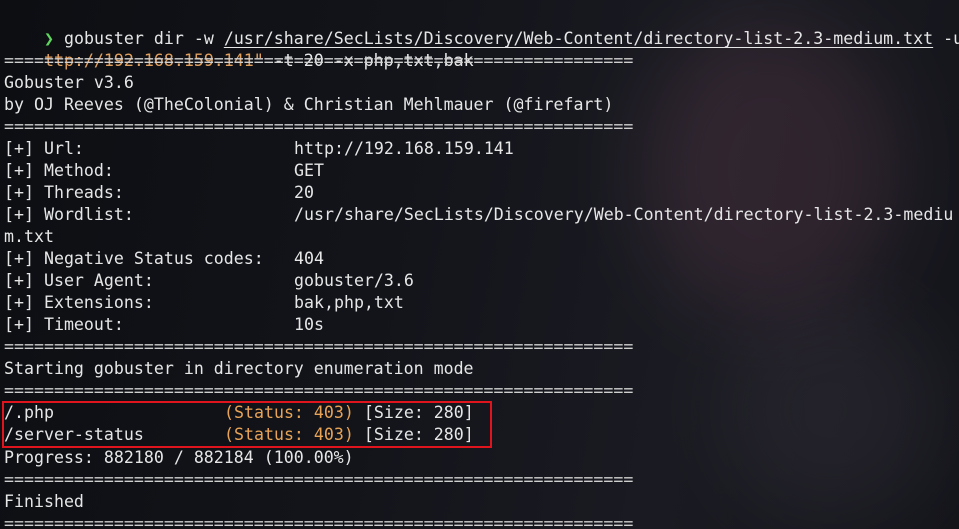 This screenshot has height=529, width=959. Describe the element at coordinates (59, 170) in the screenshot. I see `config-label: [+] Method:` at that location.